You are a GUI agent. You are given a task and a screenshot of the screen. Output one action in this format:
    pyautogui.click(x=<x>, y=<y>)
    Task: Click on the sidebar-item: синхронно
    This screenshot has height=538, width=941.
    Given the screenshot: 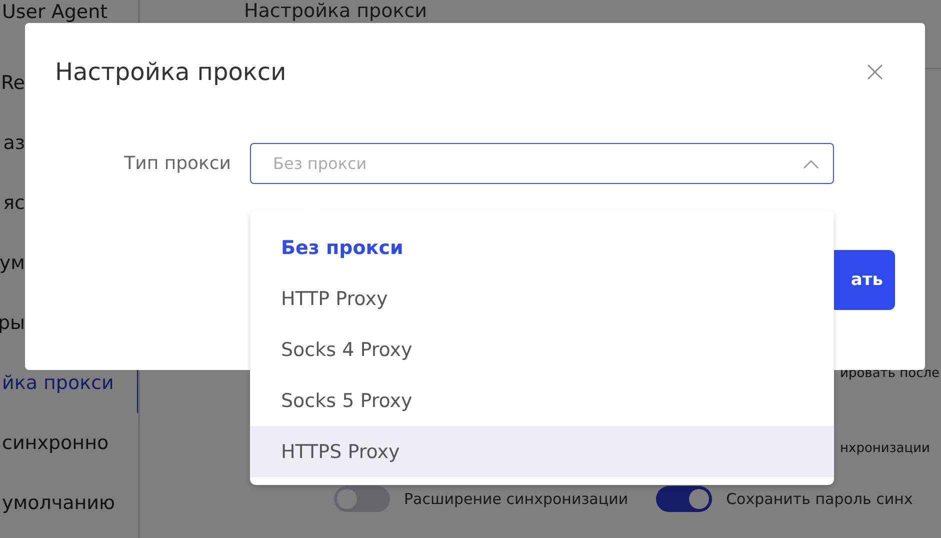 What is the action you would take?
    pyautogui.click(x=69, y=443)
    